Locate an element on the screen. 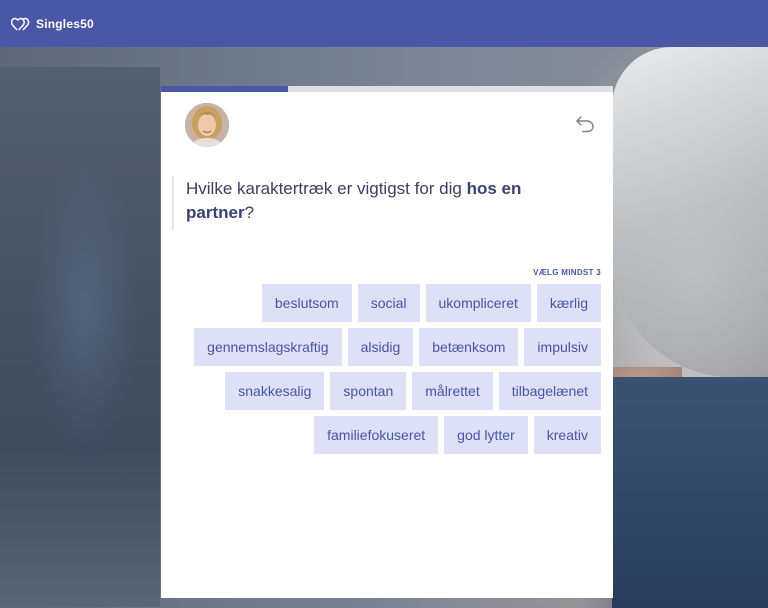 The image size is (768, 608). trait-chip: alsidig is located at coordinates (380, 347).